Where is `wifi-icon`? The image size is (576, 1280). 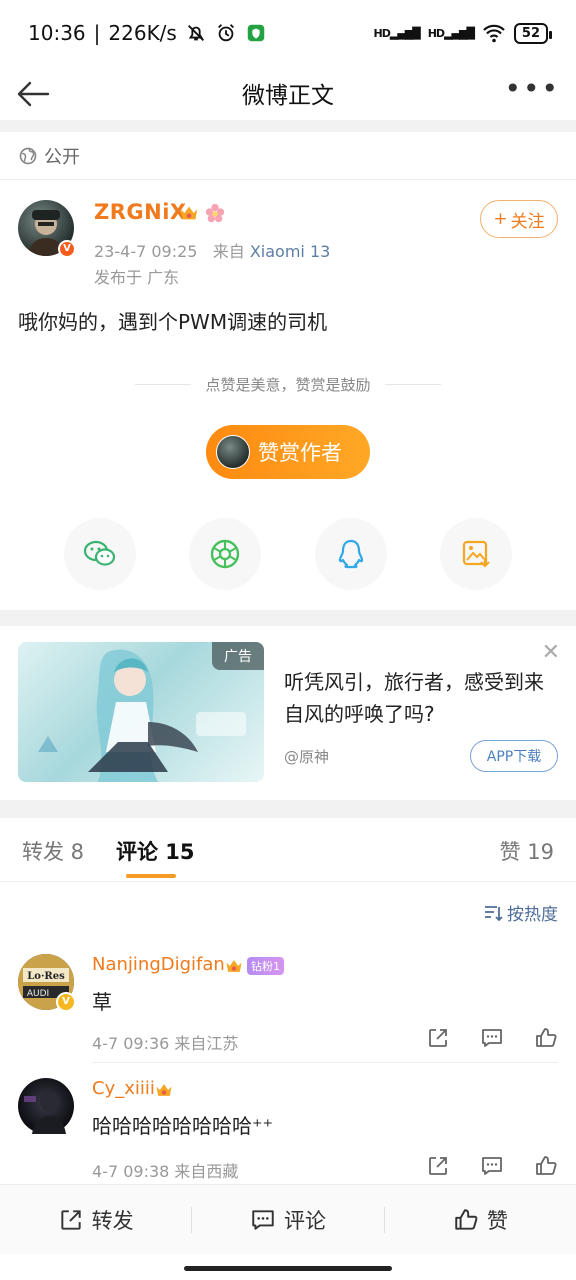
wifi-icon is located at coordinates (494, 33).